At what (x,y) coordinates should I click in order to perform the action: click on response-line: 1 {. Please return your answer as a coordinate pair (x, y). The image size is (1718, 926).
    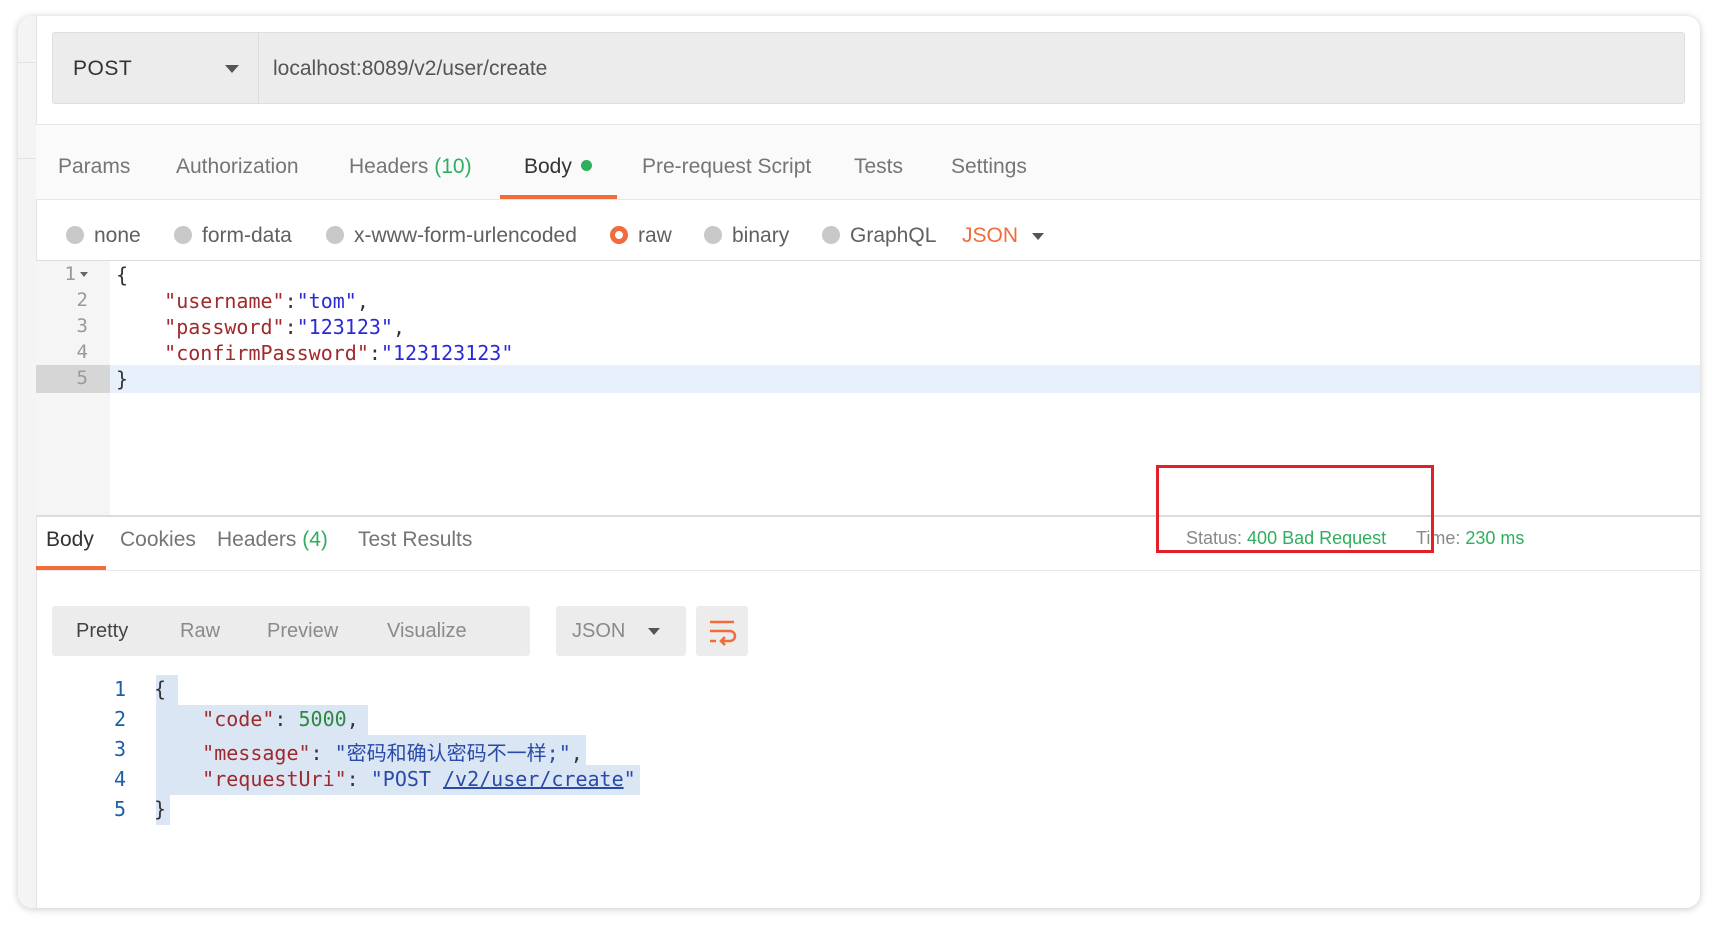
    Looking at the image, I should click on (386, 690).